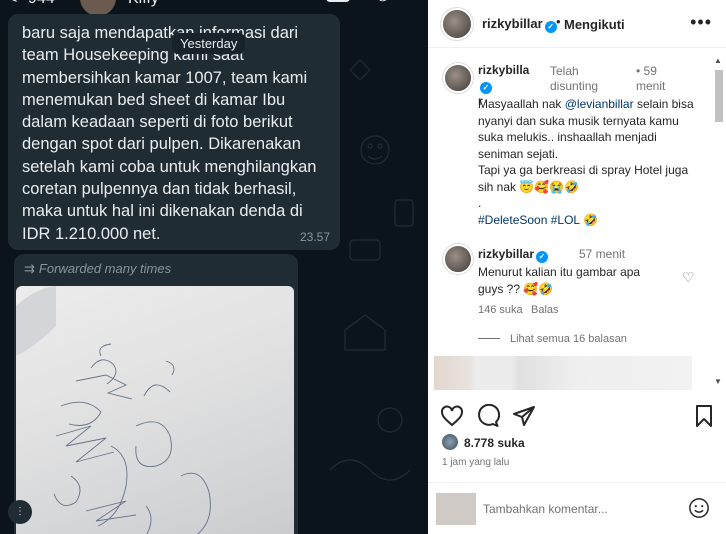 The height and width of the screenshot is (534, 726). What do you see at coordinates (719, 96) in the screenshot?
I see `scroll-thumb` at bounding box center [719, 96].